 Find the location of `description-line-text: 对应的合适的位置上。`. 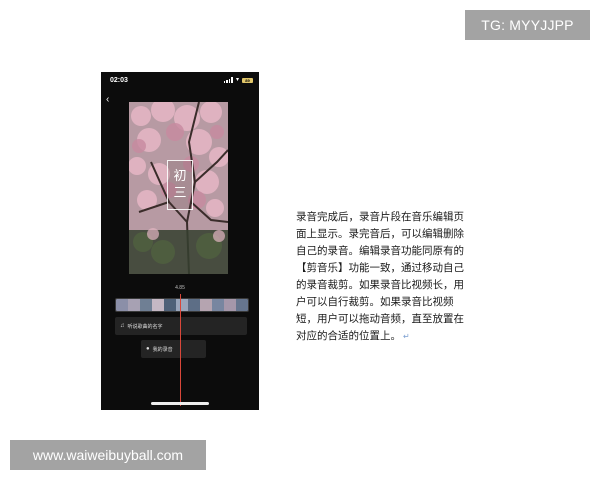

description-line-text: 对应的合适的位置上。 is located at coordinates (348, 336).